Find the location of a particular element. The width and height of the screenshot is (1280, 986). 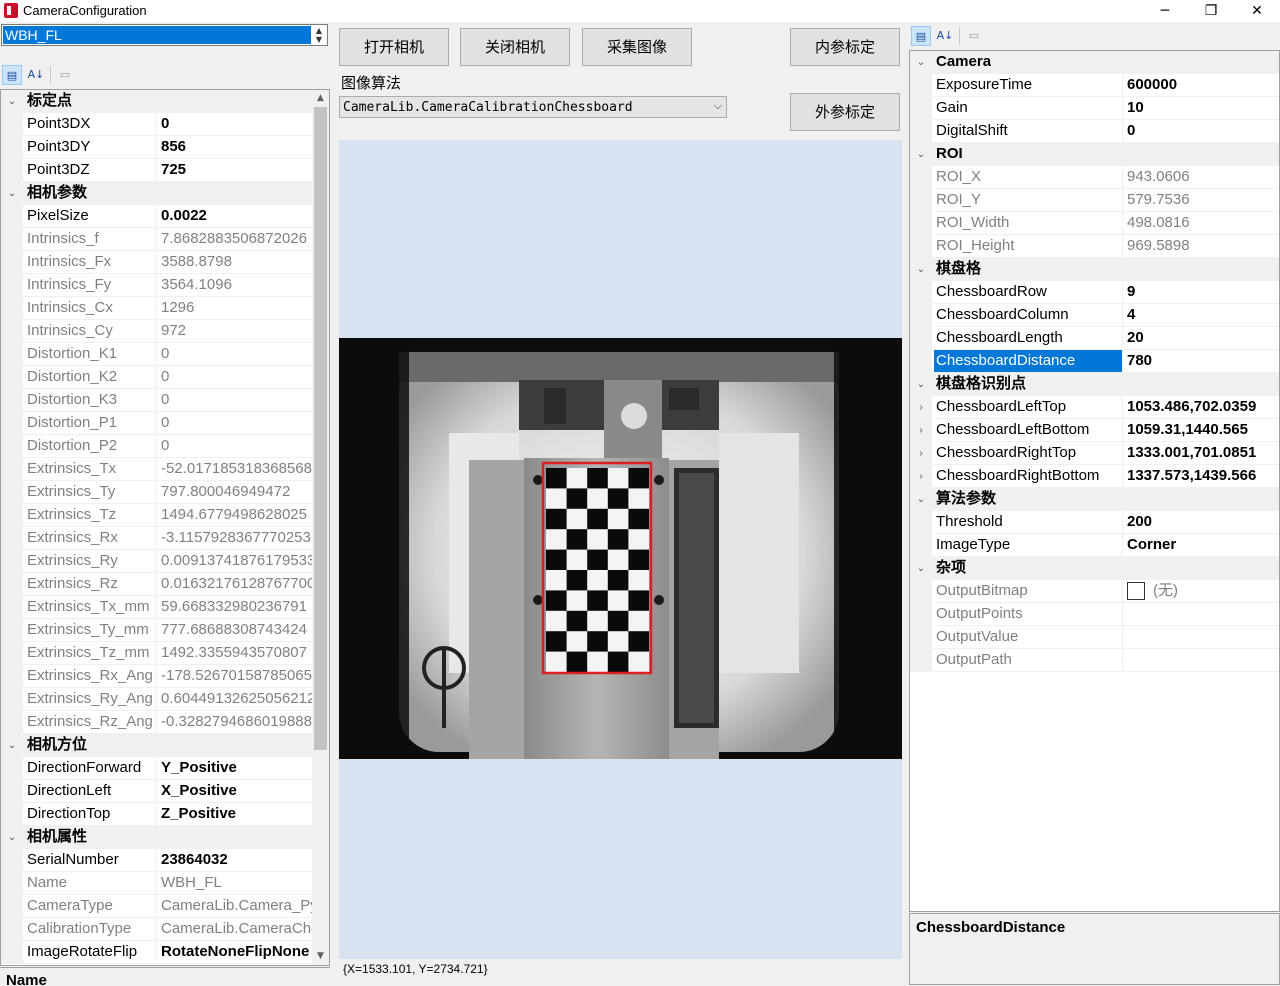

close-camera-button: 关闭相机 is located at coordinates (515, 47).